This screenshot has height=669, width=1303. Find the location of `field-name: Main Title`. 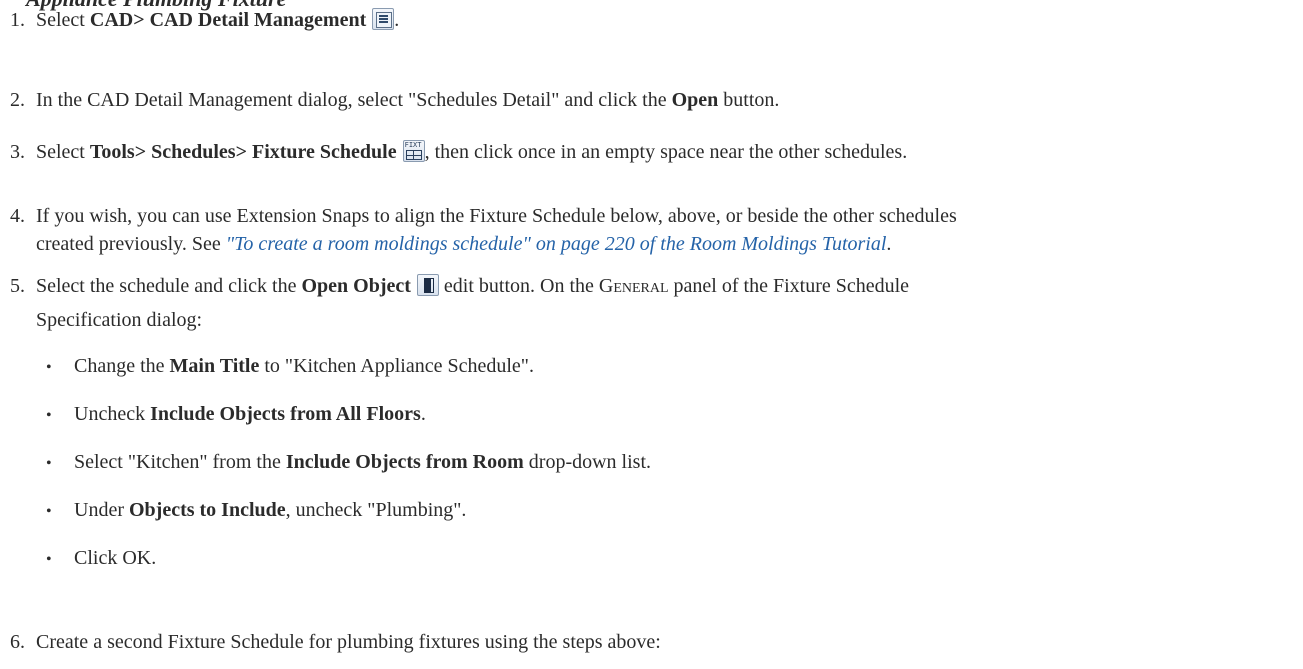

field-name: Main Title is located at coordinates (214, 366).